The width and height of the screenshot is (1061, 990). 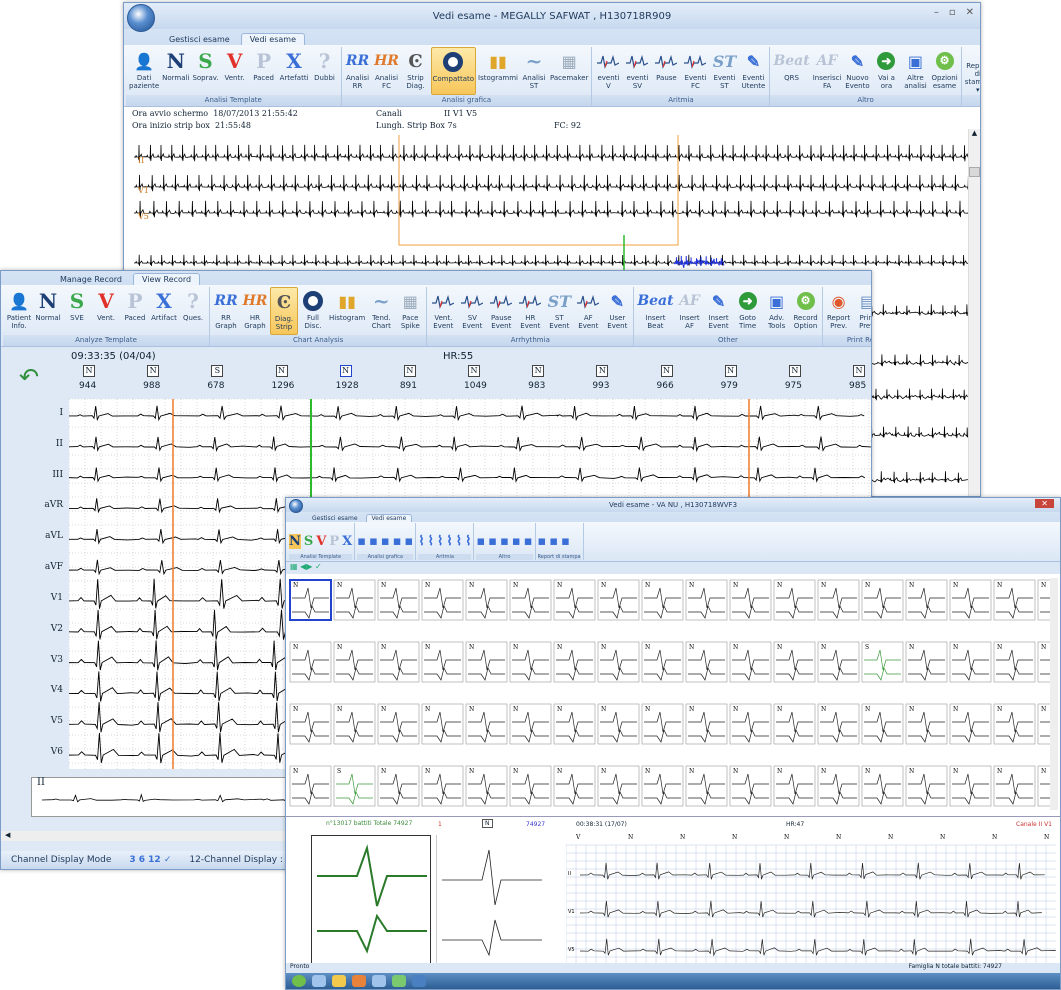 What do you see at coordinates (48, 311) in the screenshot?
I see `ribbon-button: N Normal` at bounding box center [48, 311].